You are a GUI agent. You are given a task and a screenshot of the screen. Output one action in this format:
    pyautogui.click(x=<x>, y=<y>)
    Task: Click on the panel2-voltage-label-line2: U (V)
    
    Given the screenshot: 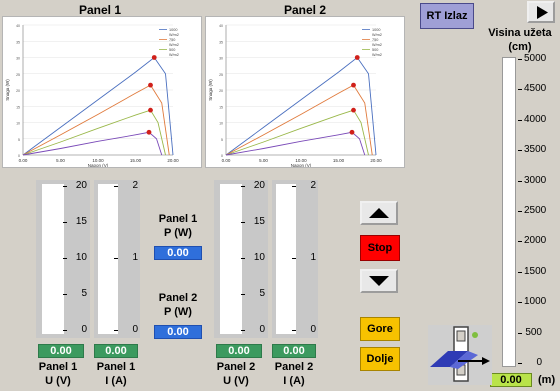 What is the action you would take?
    pyautogui.click(x=236, y=381)
    